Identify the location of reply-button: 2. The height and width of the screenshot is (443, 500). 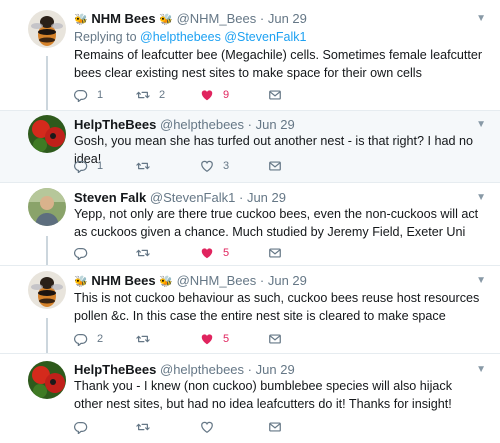
(88, 339).